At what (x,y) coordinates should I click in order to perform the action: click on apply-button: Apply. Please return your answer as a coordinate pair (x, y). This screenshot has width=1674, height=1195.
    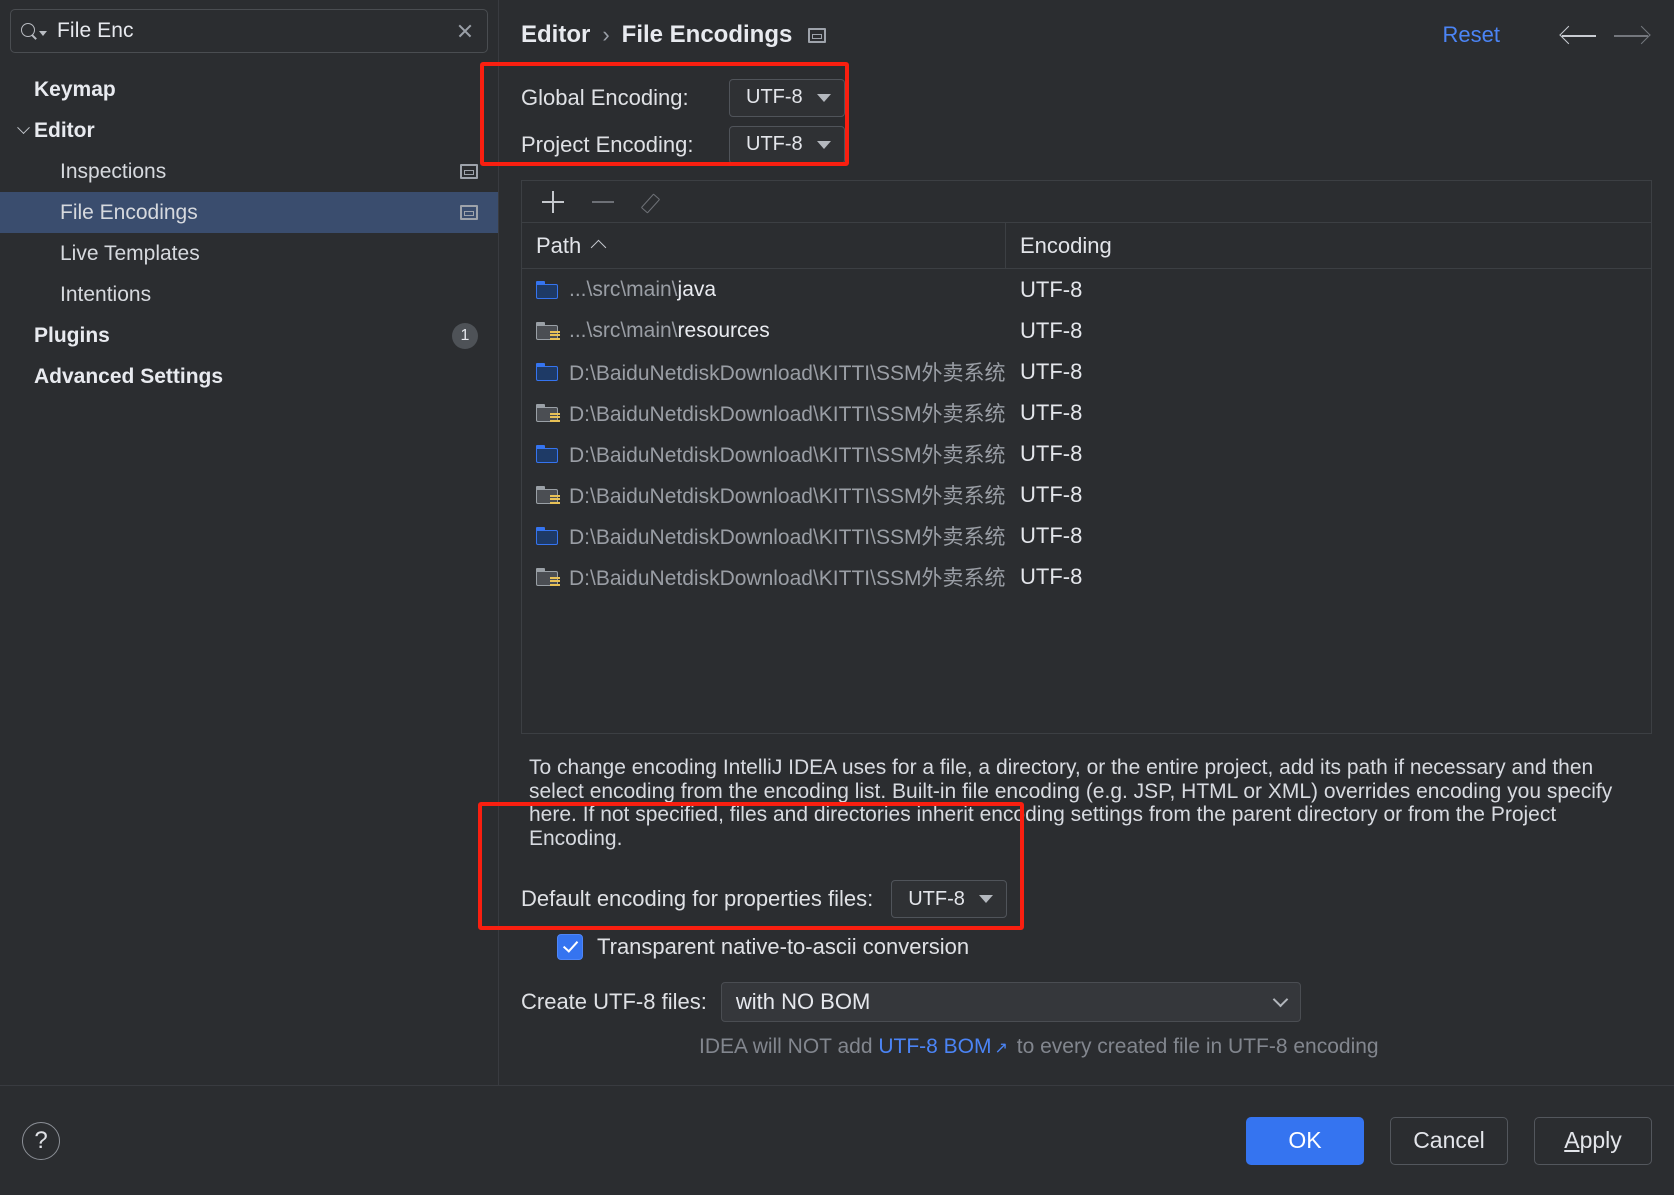
    Looking at the image, I should click on (1593, 1140).